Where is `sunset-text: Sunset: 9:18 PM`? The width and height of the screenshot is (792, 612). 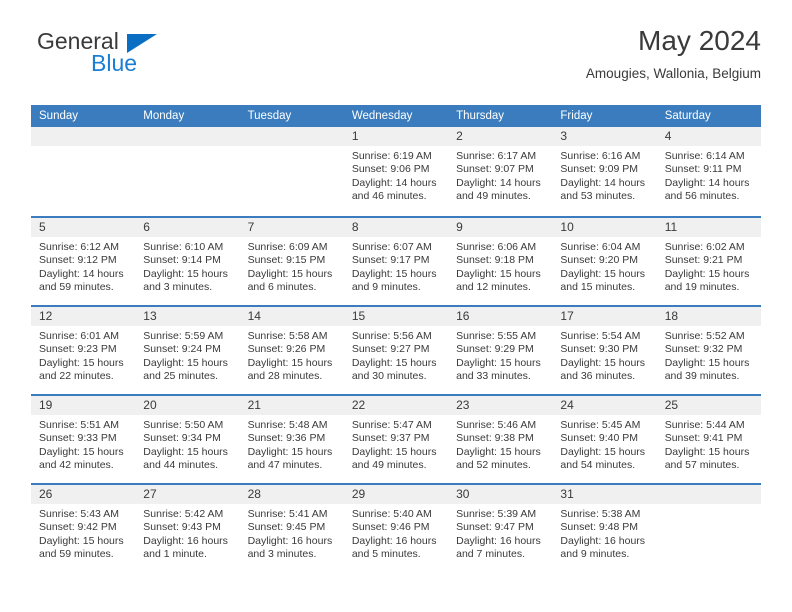 sunset-text: Sunset: 9:18 PM is located at coordinates (495, 260).